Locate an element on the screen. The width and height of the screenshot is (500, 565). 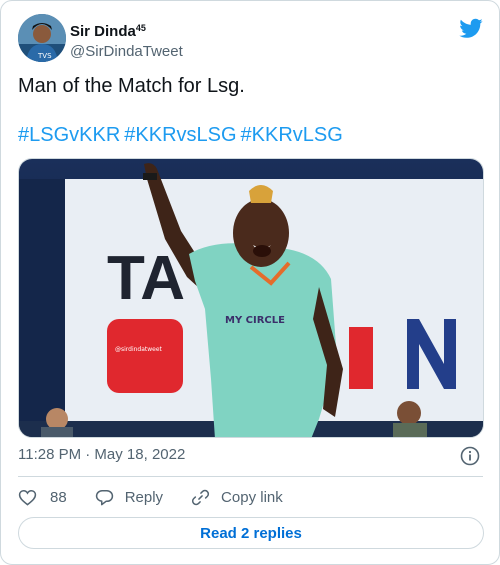
hashtag-list: #LSGvKKR #KKRvsLSG #KKRvLSG is located at coordinates (250, 135).